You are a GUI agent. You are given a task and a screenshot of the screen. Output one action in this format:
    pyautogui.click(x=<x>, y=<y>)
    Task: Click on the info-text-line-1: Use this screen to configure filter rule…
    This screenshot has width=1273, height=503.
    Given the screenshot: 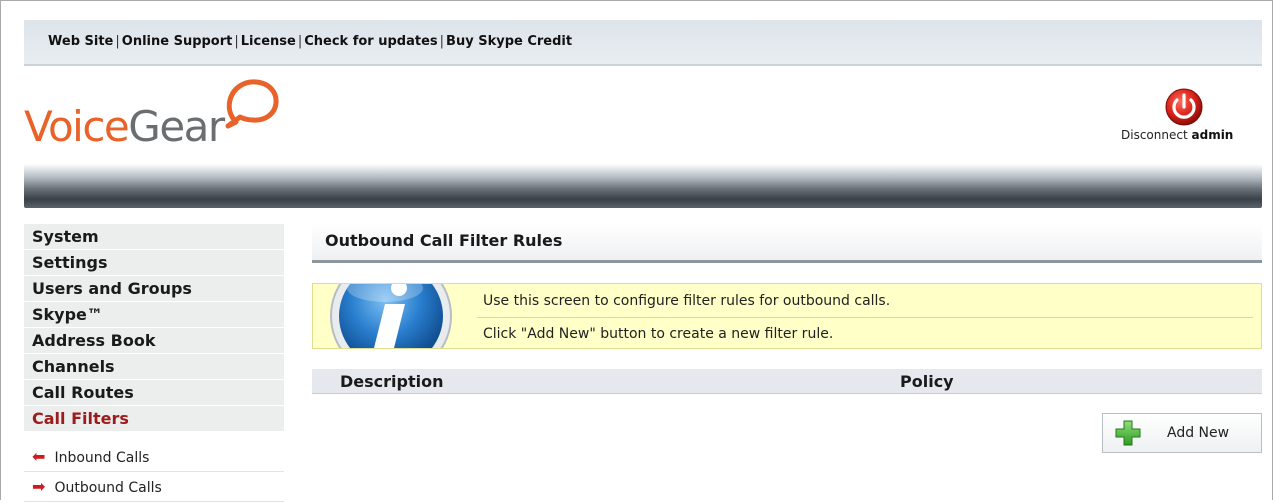 What is the action you would take?
    pyautogui.click(x=687, y=301)
    